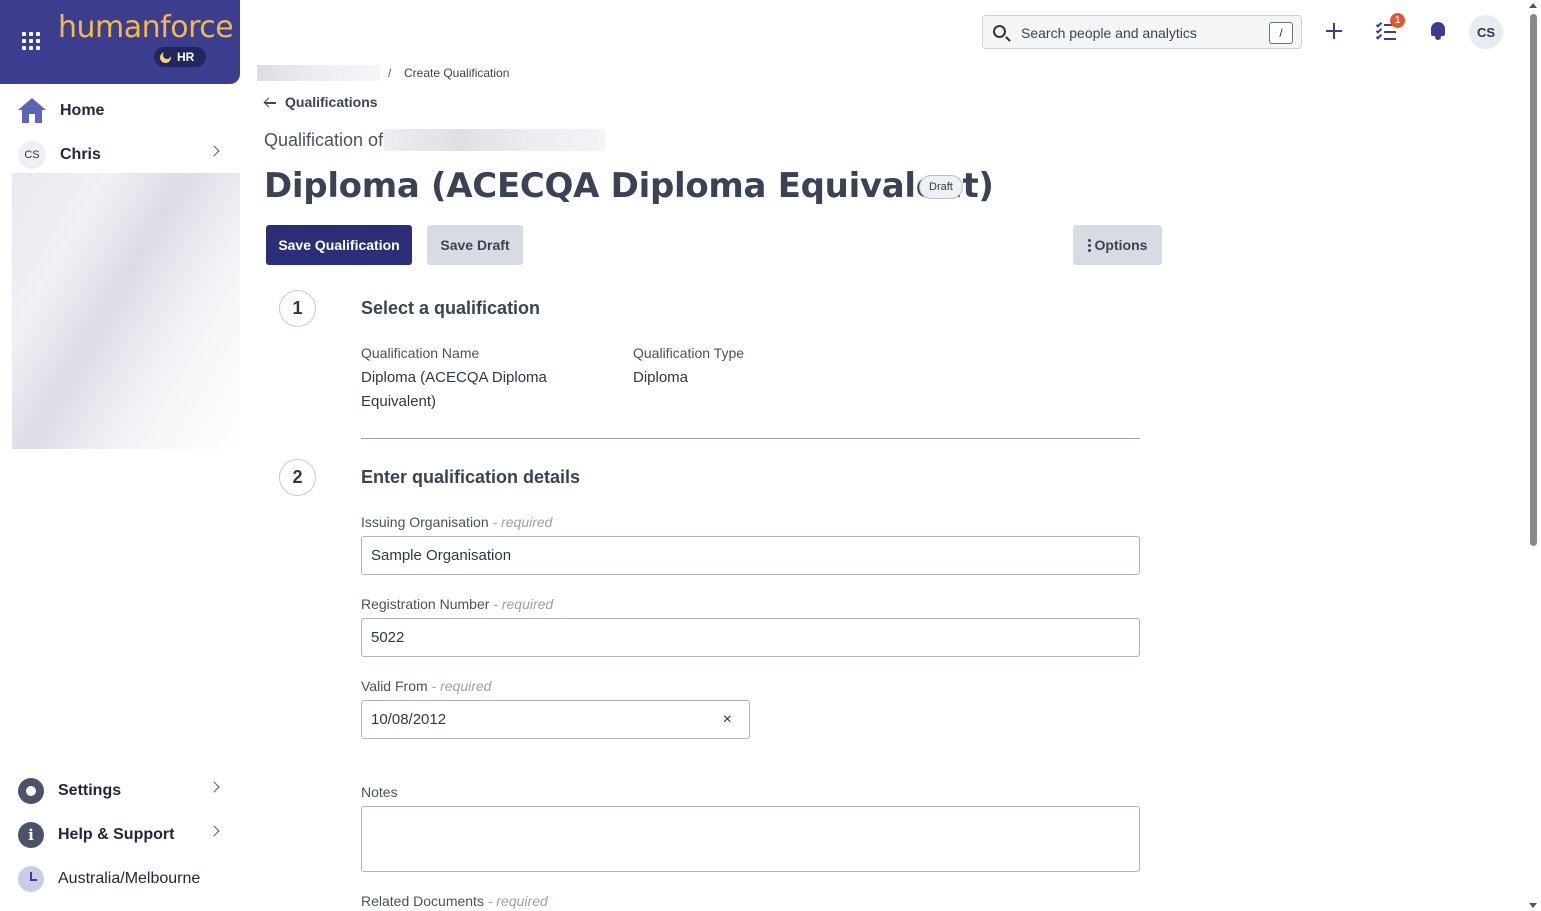  Describe the element at coordinates (121, 111) in the screenshot. I see `sidebar-item-home: Home` at that location.